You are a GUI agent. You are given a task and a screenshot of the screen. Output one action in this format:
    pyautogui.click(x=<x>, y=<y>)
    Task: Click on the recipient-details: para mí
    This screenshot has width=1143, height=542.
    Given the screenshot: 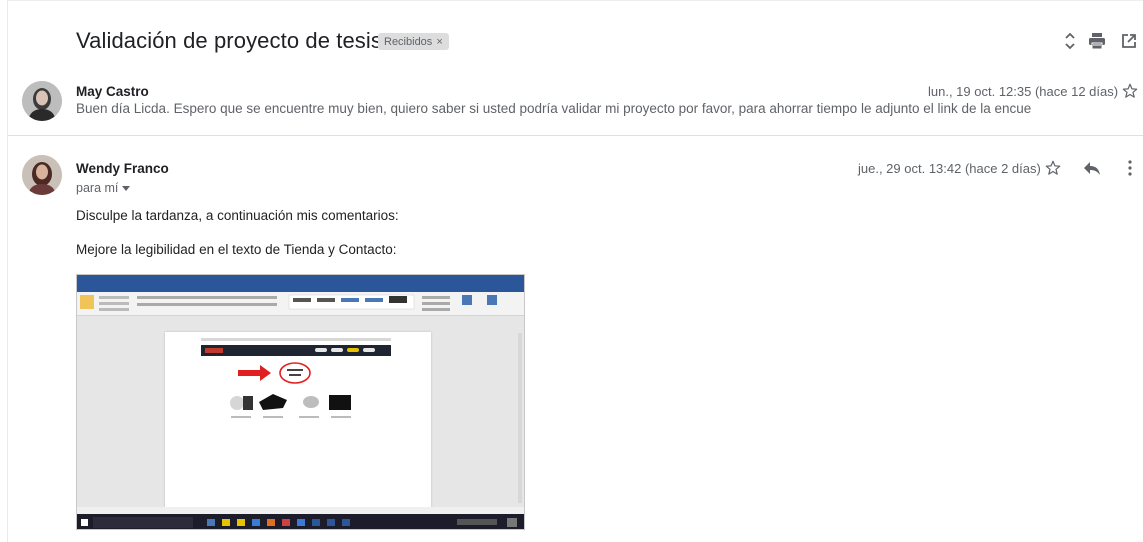 What is the action you would take?
    pyautogui.click(x=103, y=188)
    